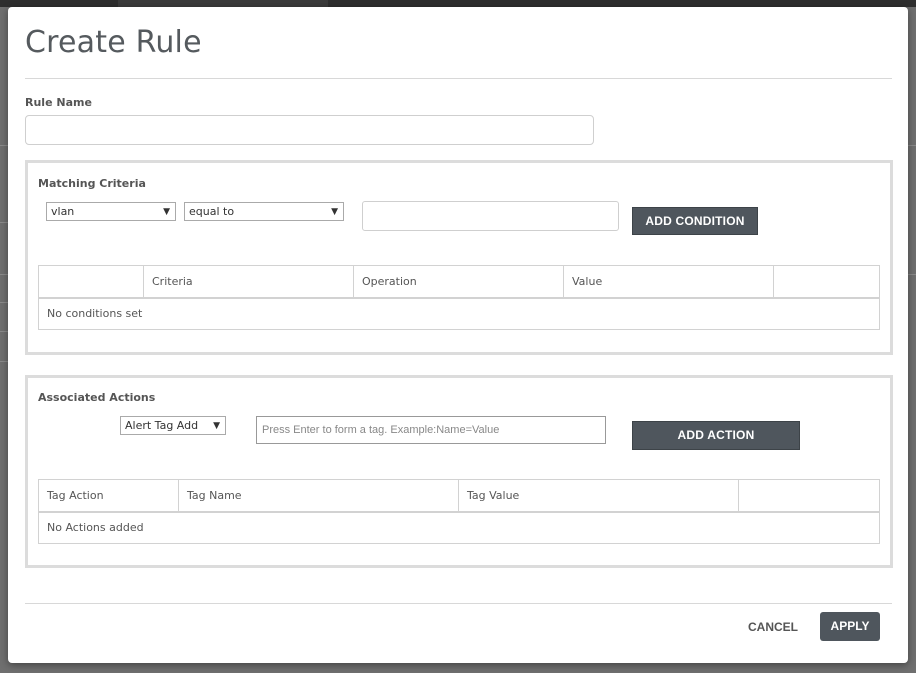  What do you see at coordinates (97, 397) in the screenshot?
I see `associated-actions-title: Associated Actions` at bounding box center [97, 397].